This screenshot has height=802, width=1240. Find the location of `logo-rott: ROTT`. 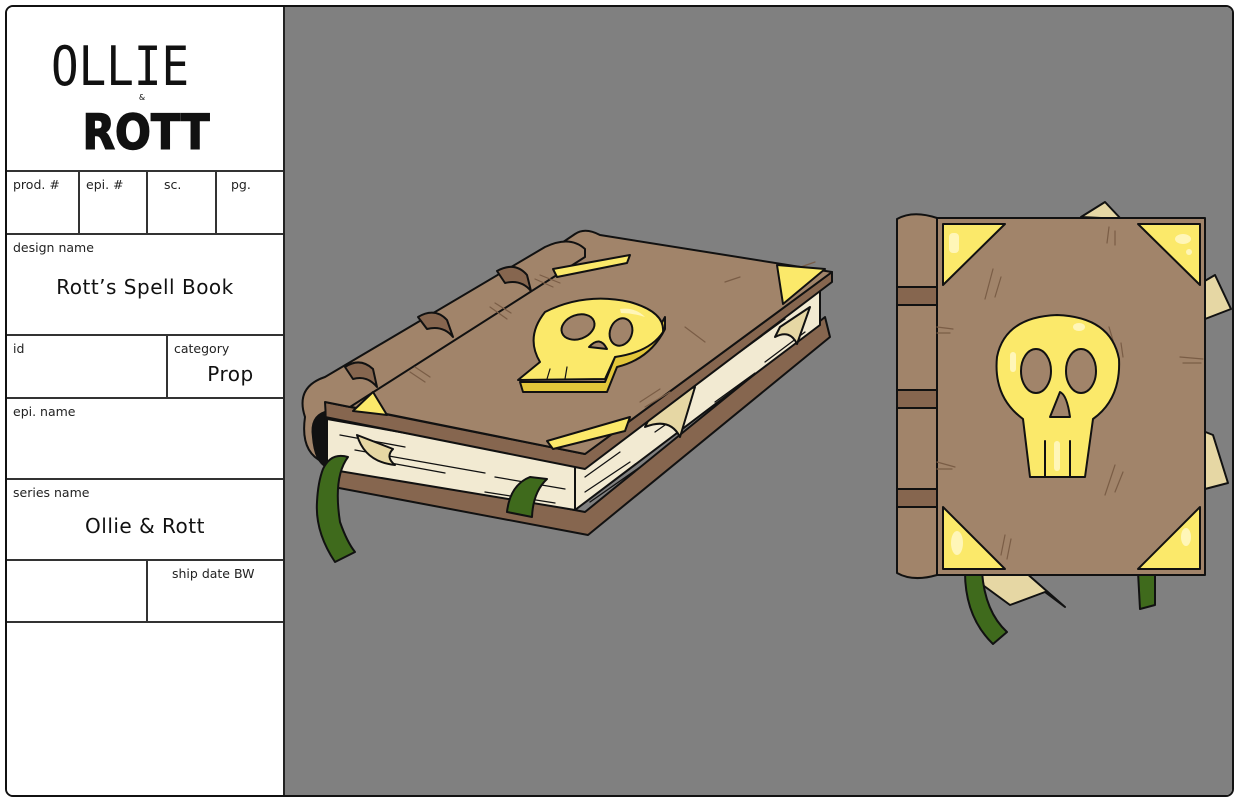

logo-rott: ROTT is located at coordinates (146, 132).